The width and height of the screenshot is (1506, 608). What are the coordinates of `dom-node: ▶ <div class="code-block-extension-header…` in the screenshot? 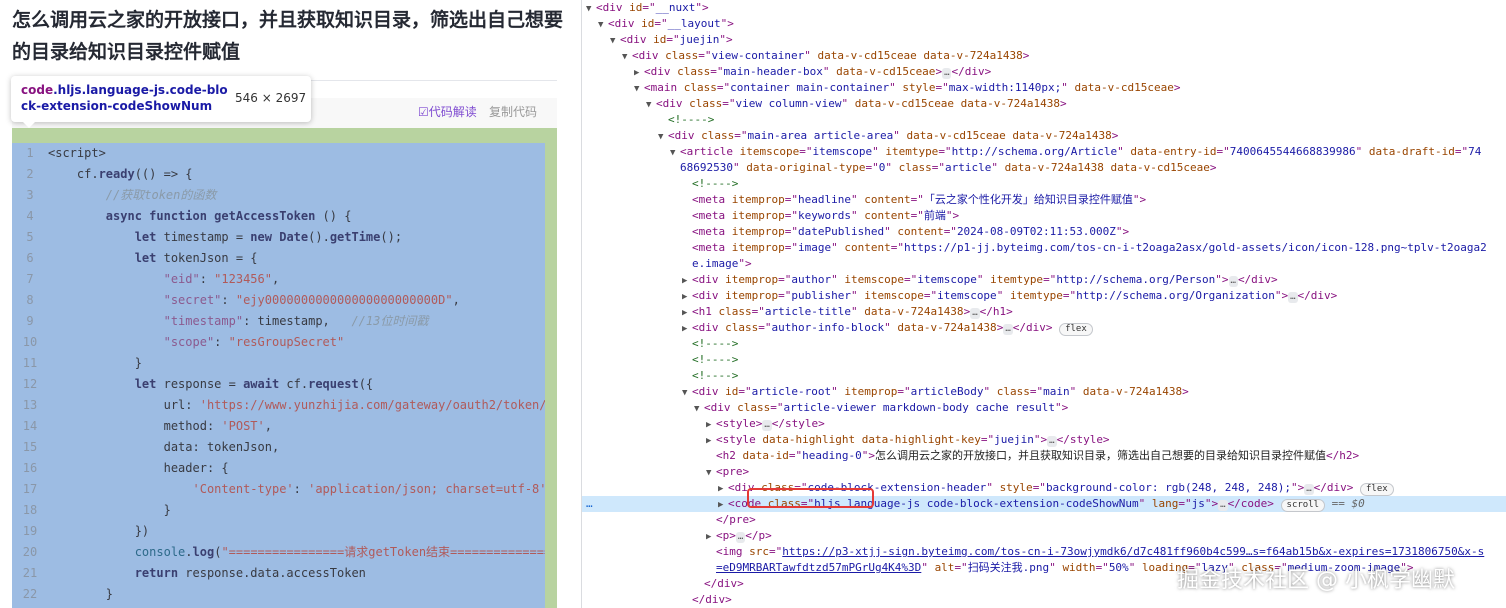 It's located at (1044, 488).